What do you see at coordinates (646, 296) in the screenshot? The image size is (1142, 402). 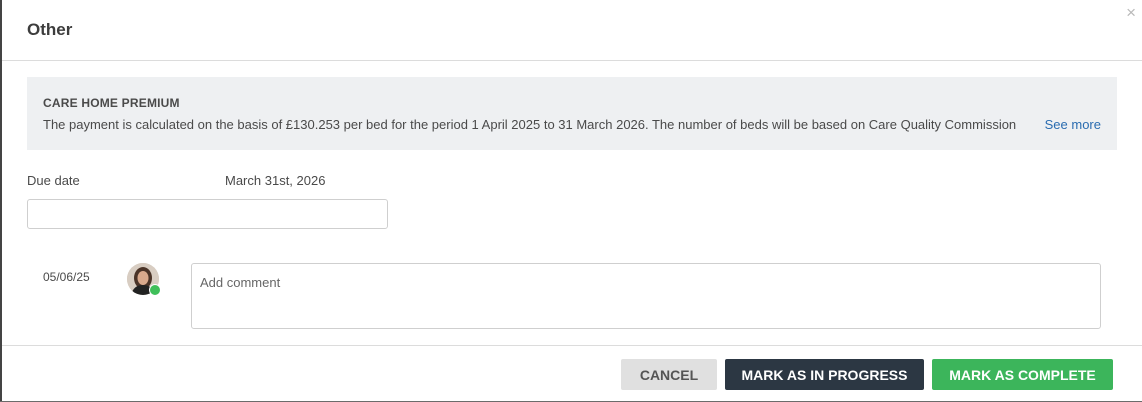 I see `comment-input` at bounding box center [646, 296].